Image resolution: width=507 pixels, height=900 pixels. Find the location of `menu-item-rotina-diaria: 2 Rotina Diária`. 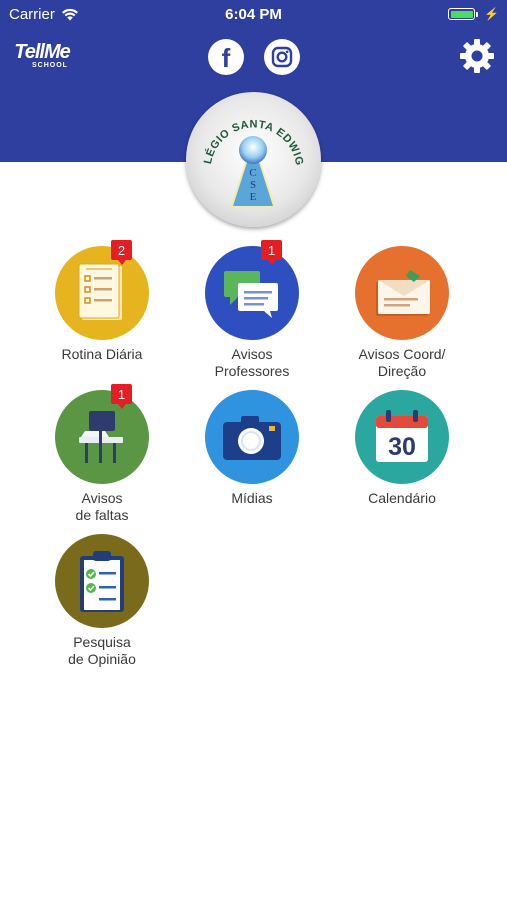

menu-item-rotina-diaria: 2 Rotina Diária is located at coordinates (102, 301).